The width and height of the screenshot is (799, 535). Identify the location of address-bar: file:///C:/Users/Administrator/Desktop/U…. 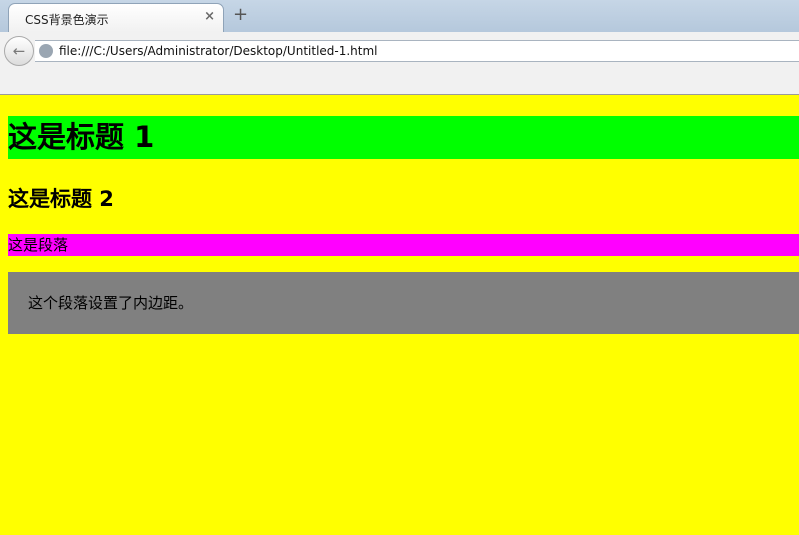
(417, 51).